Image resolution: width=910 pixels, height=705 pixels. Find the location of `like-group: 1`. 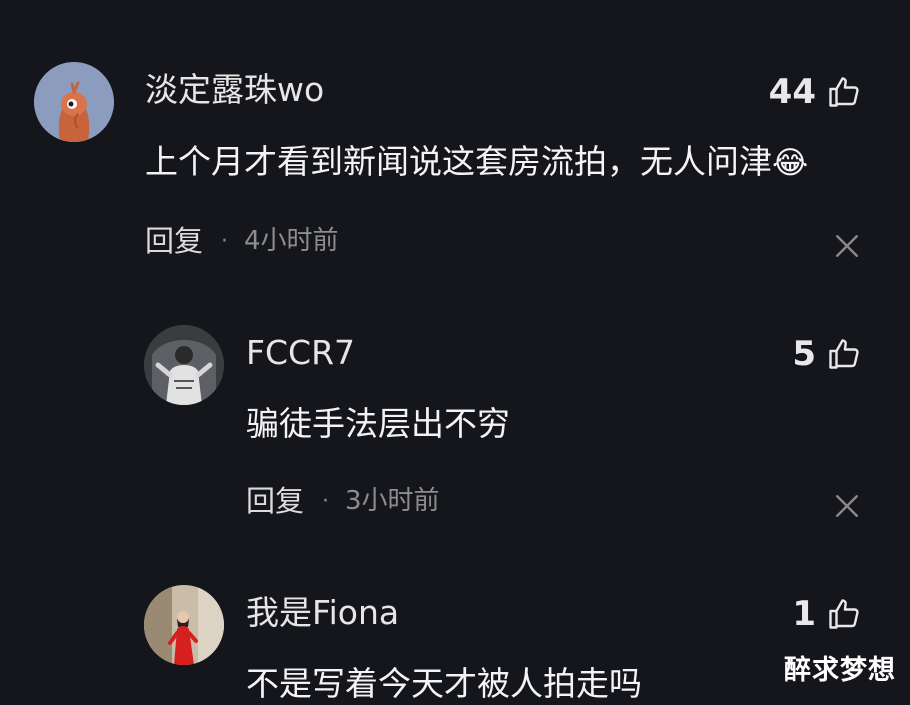

like-group: 1 is located at coordinates (827, 614).